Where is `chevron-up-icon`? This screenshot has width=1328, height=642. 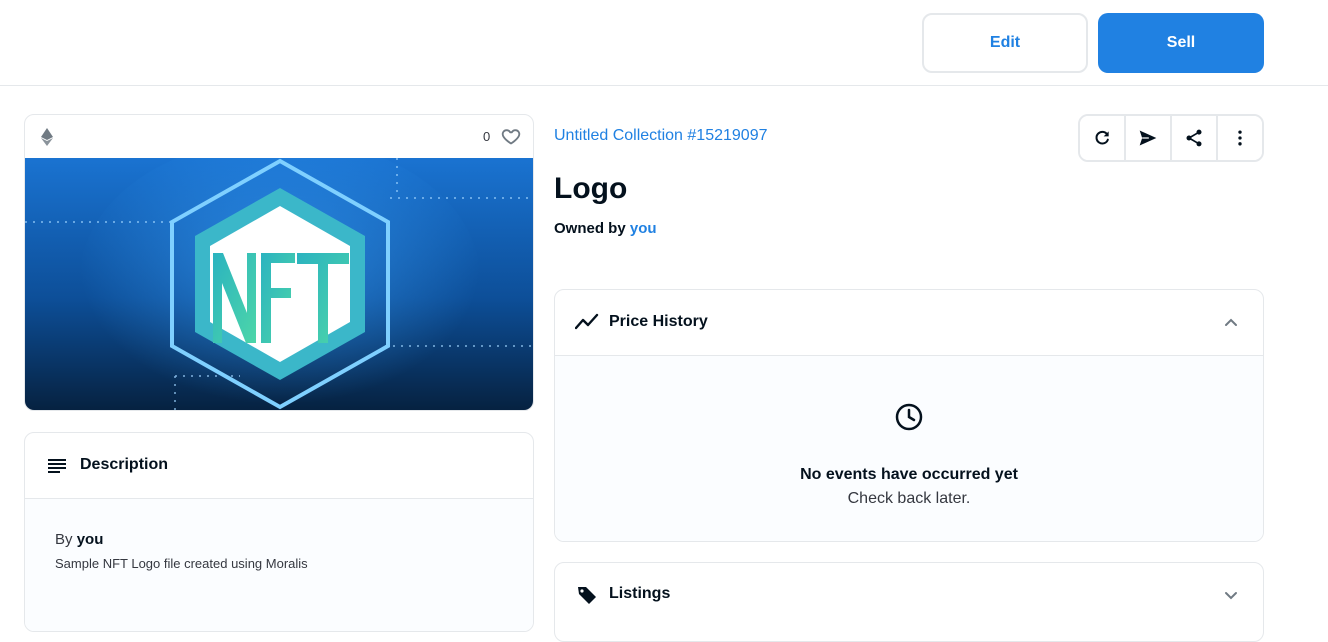
chevron-up-icon is located at coordinates (1231, 322).